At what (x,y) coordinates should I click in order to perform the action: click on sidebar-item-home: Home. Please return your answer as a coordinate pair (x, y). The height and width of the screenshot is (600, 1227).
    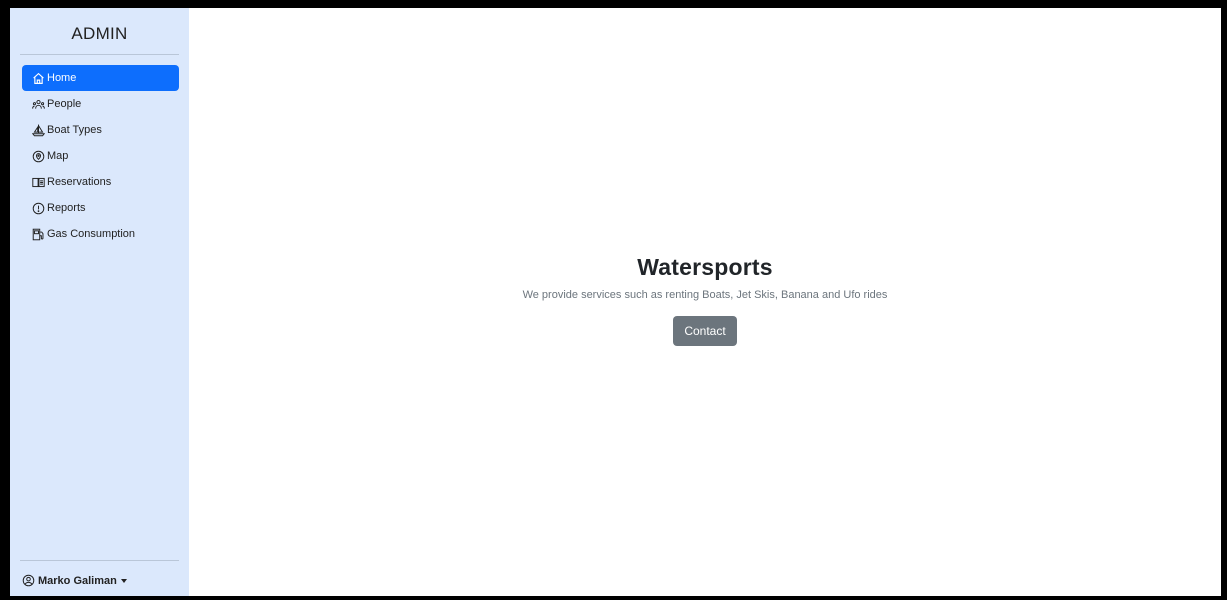
    Looking at the image, I should click on (100, 78).